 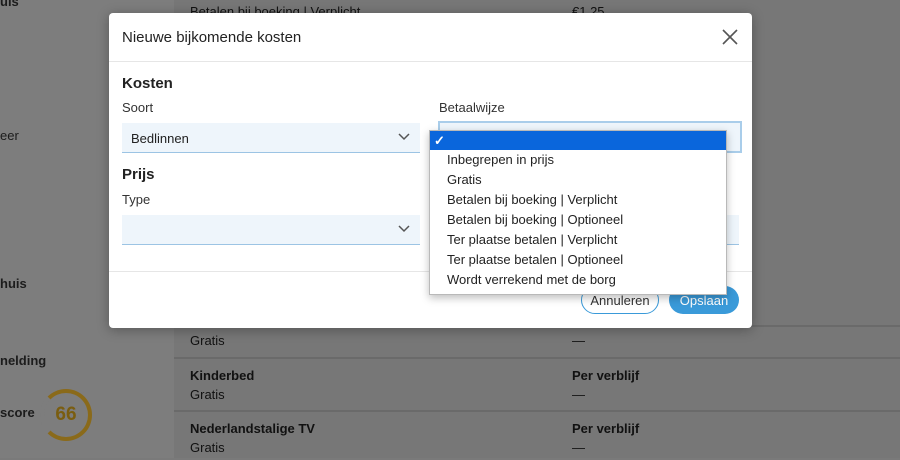 What do you see at coordinates (472, 107) in the screenshot?
I see `betaalwijze-label: Betaalwijze` at bounding box center [472, 107].